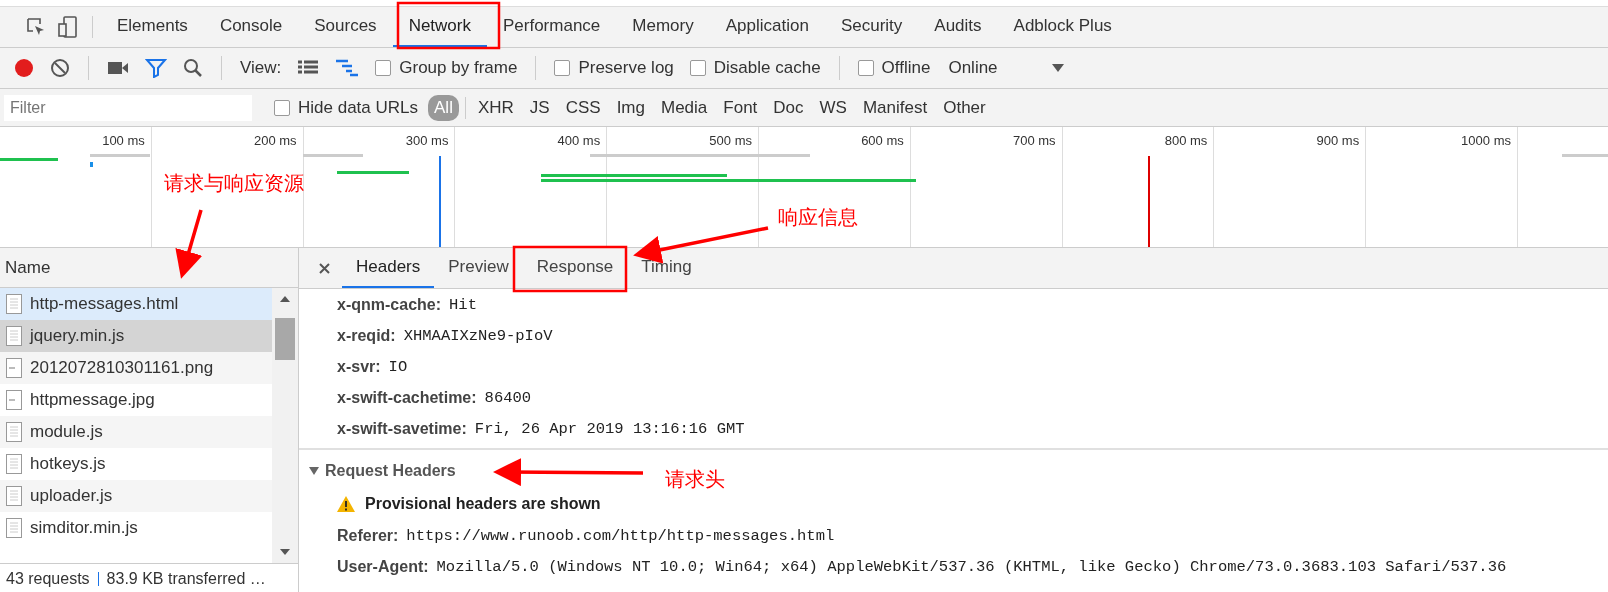  I want to click on time-tick-label: 1000 ms, so click(1486, 140).